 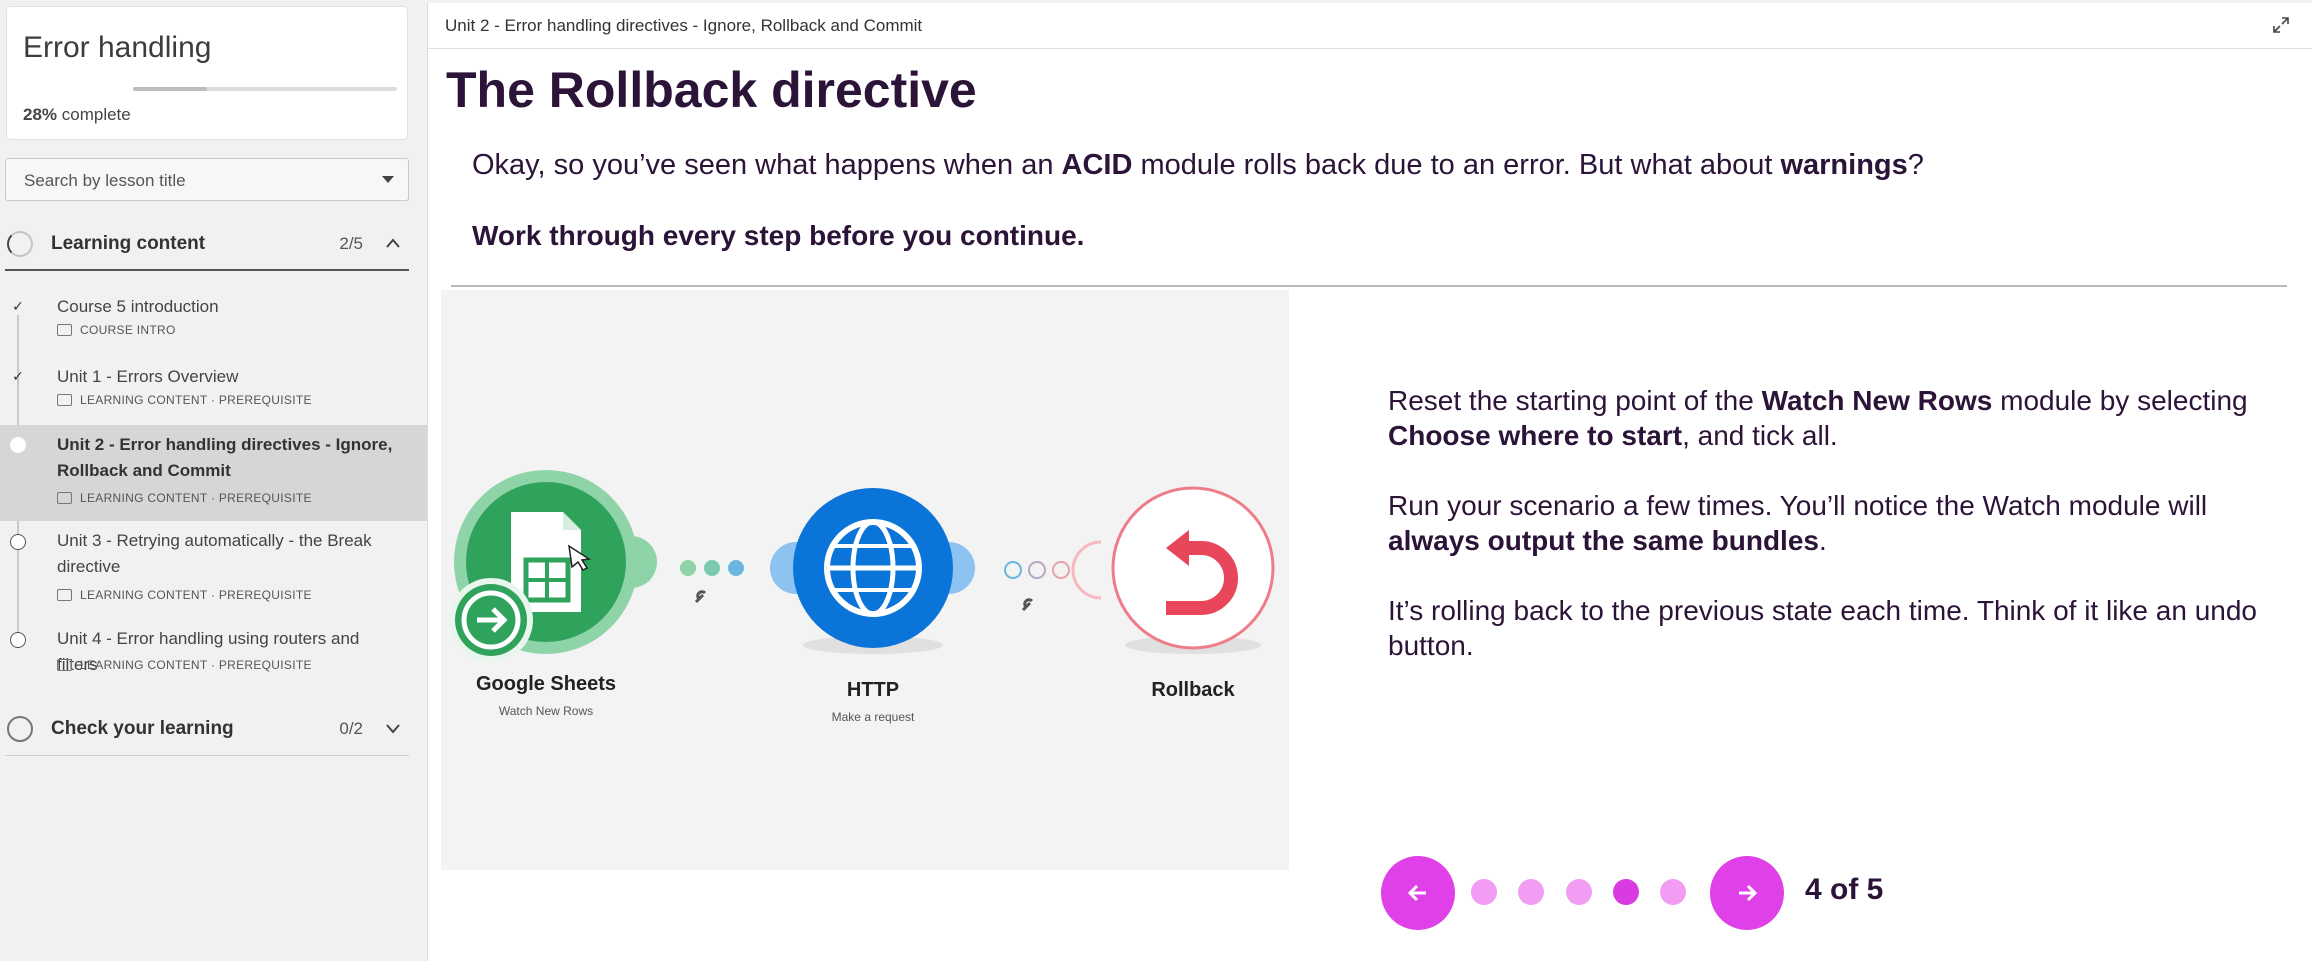 I want to click on lesson-search-select: Search by lesson title, so click(x=207, y=179).